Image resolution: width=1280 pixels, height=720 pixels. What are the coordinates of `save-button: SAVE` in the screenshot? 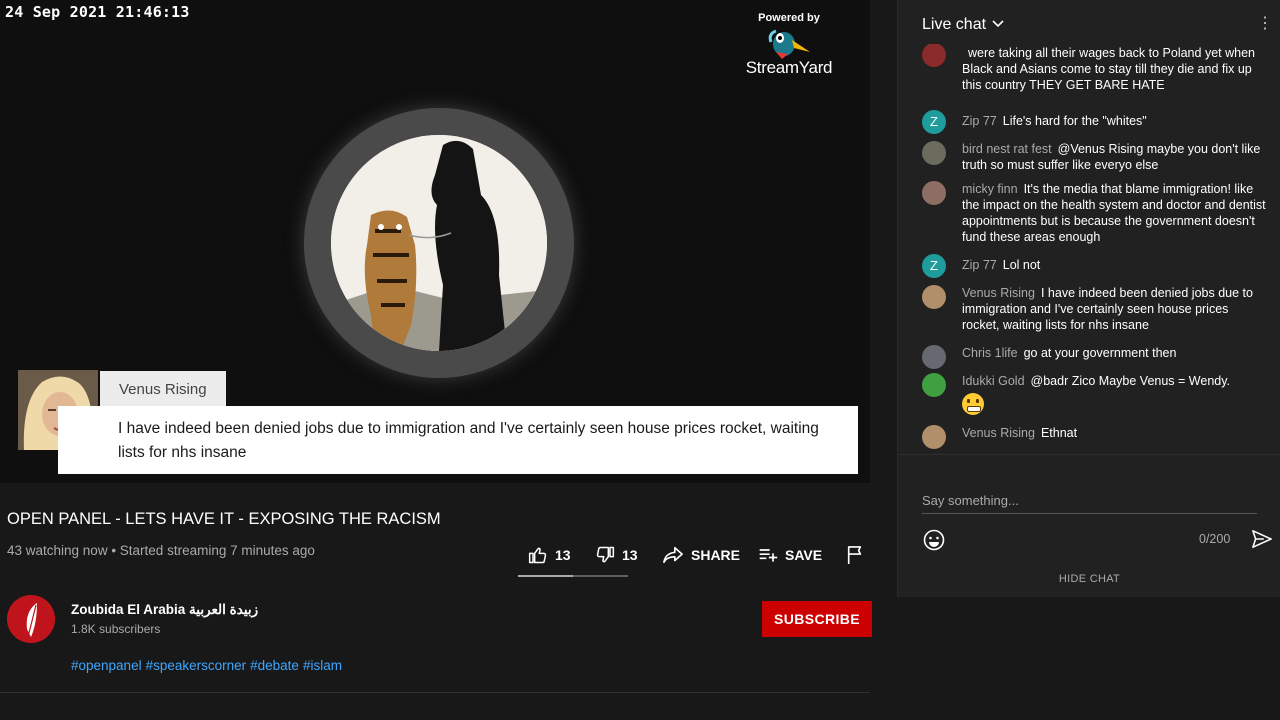 It's located at (790, 555).